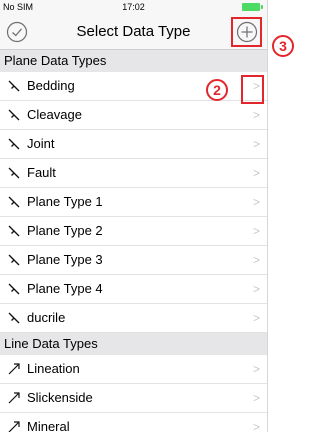  What do you see at coordinates (46, 317) in the screenshot?
I see `list-item-label: ducrile` at bounding box center [46, 317].